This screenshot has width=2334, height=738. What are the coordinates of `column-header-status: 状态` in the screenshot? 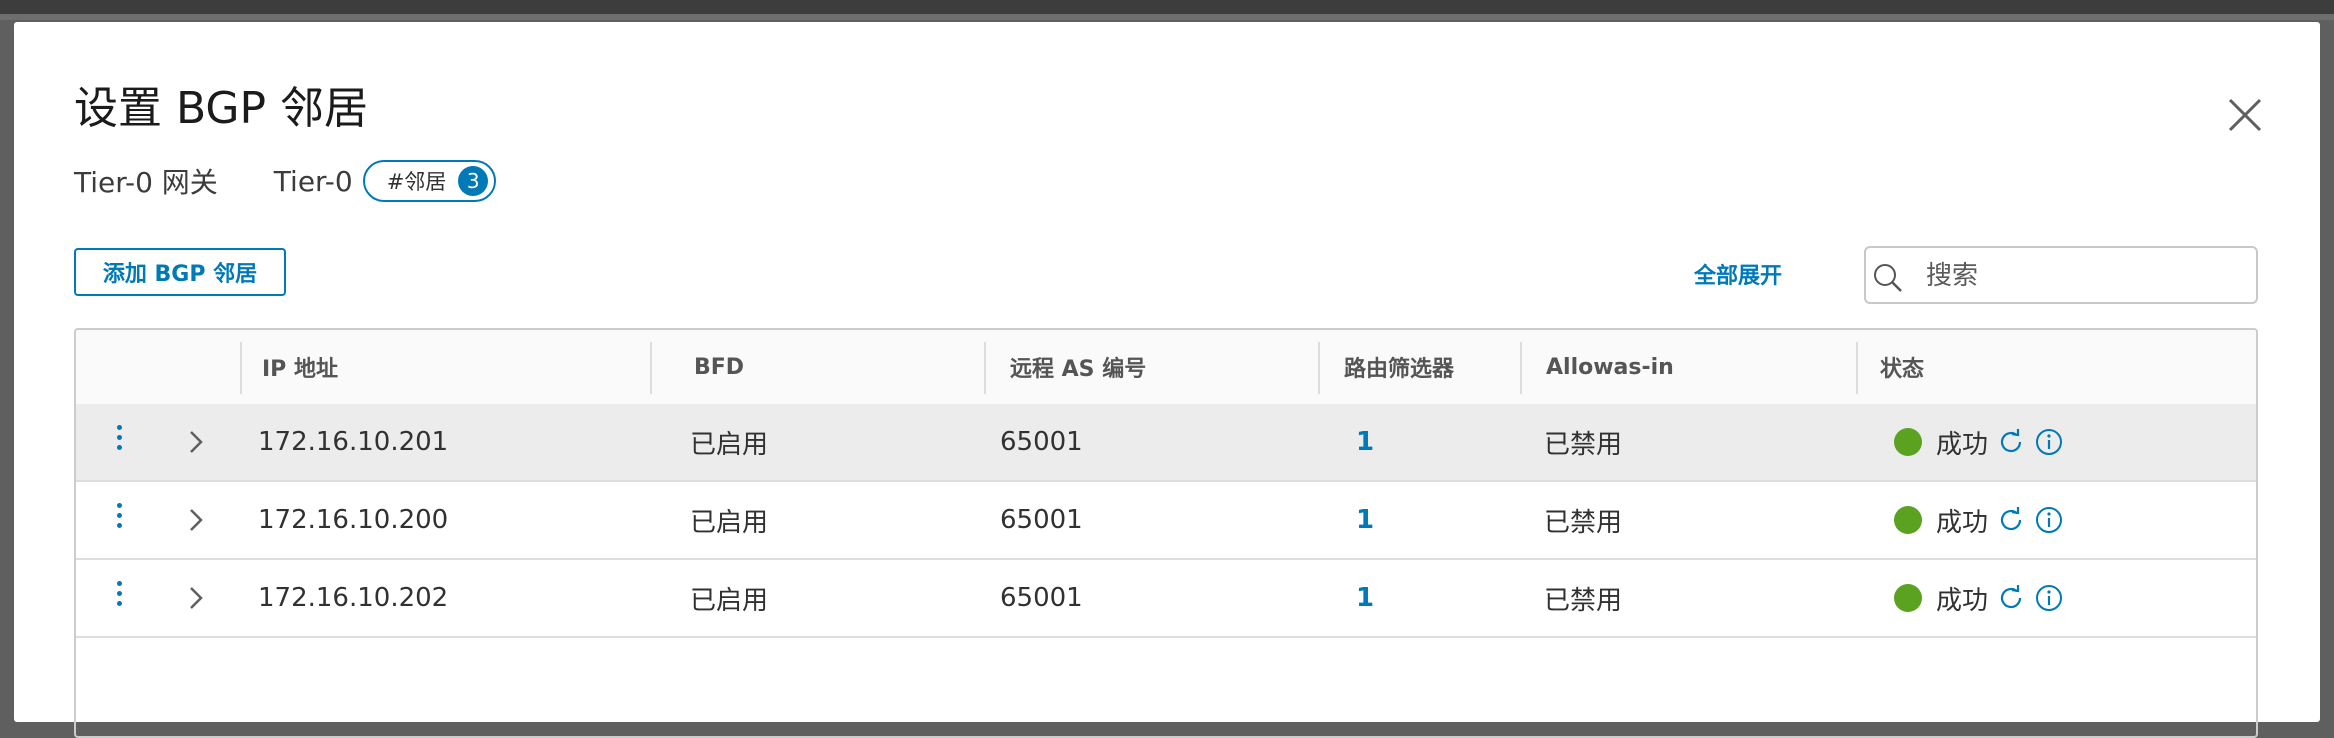 It's located at (1902, 367).